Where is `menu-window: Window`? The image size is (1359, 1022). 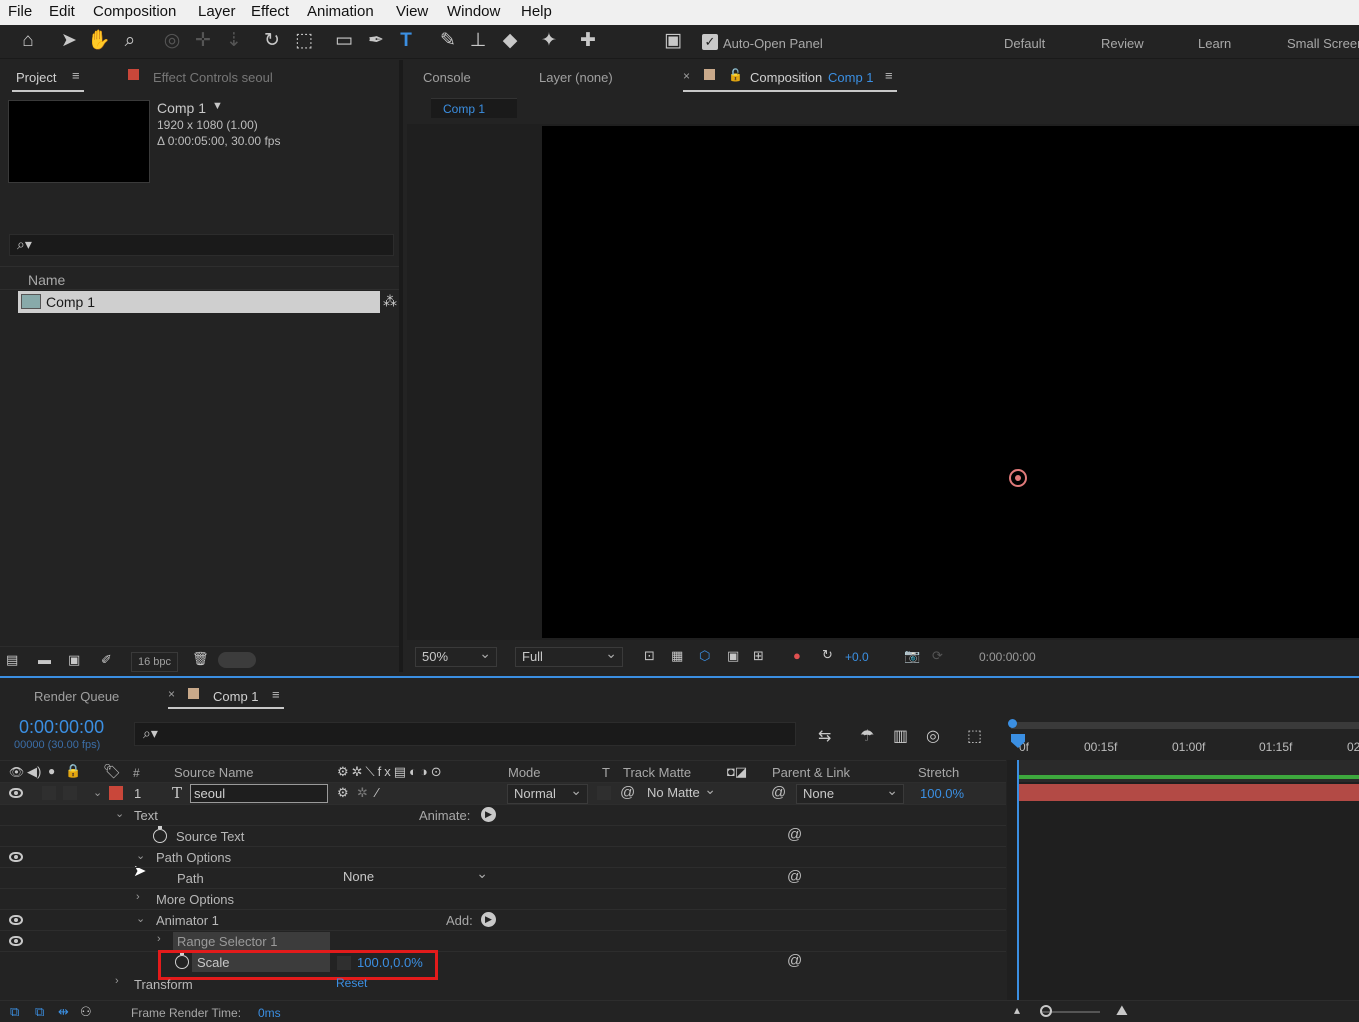 menu-window: Window is located at coordinates (473, 11).